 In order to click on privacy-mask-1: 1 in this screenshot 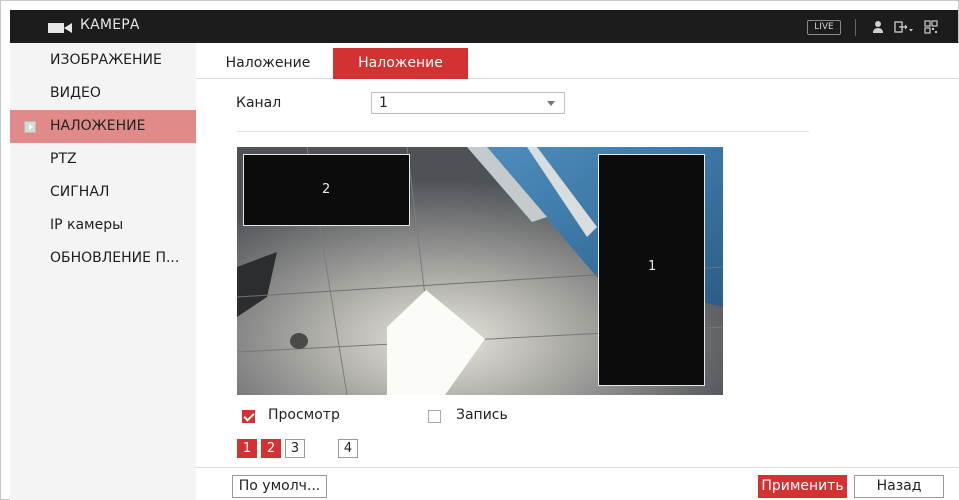, I will do `click(651, 270)`.